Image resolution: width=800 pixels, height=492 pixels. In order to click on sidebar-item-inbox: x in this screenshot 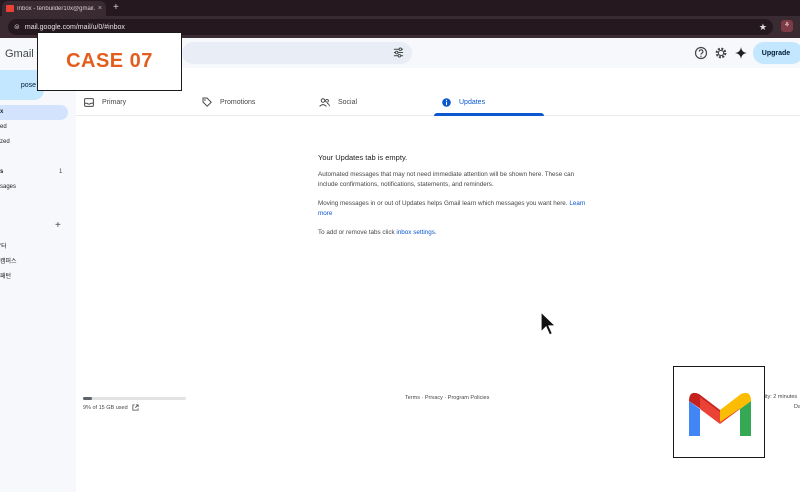, I will do `click(1, 112)`.